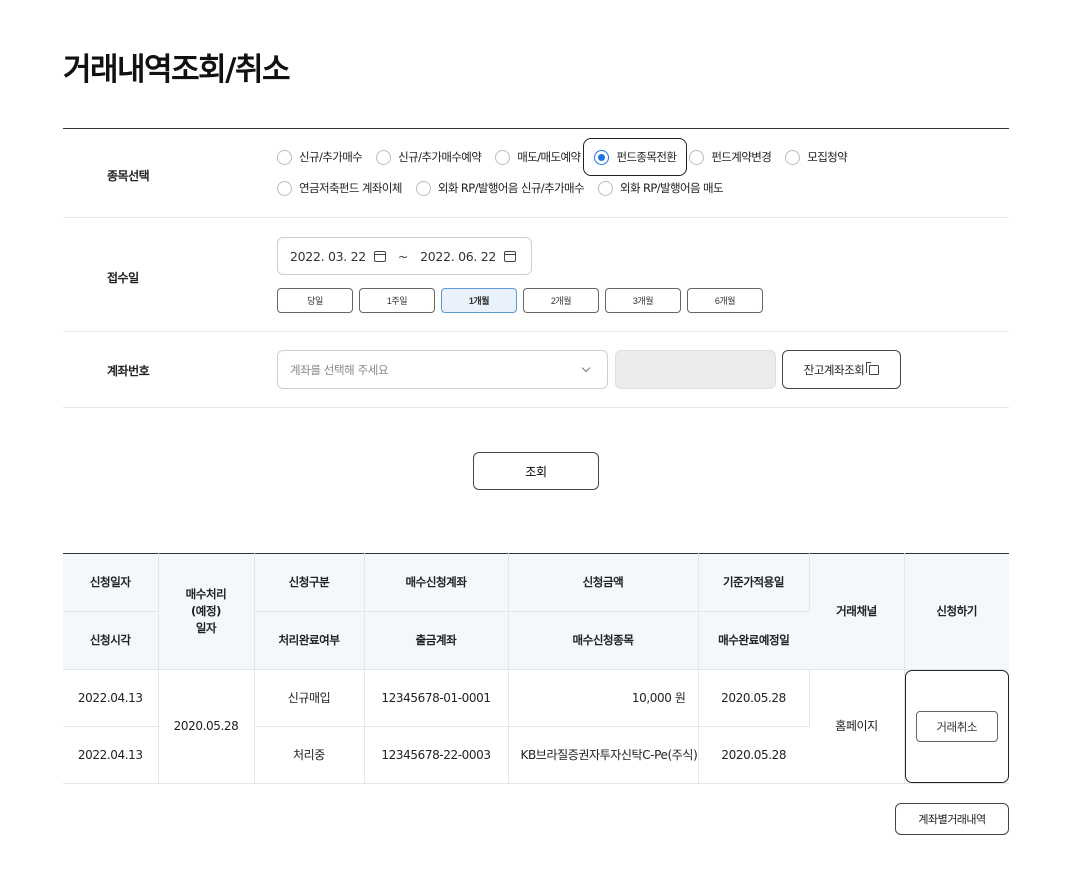  What do you see at coordinates (857, 726) in the screenshot?
I see `cell-channel: 홈페이지` at bounding box center [857, 726].